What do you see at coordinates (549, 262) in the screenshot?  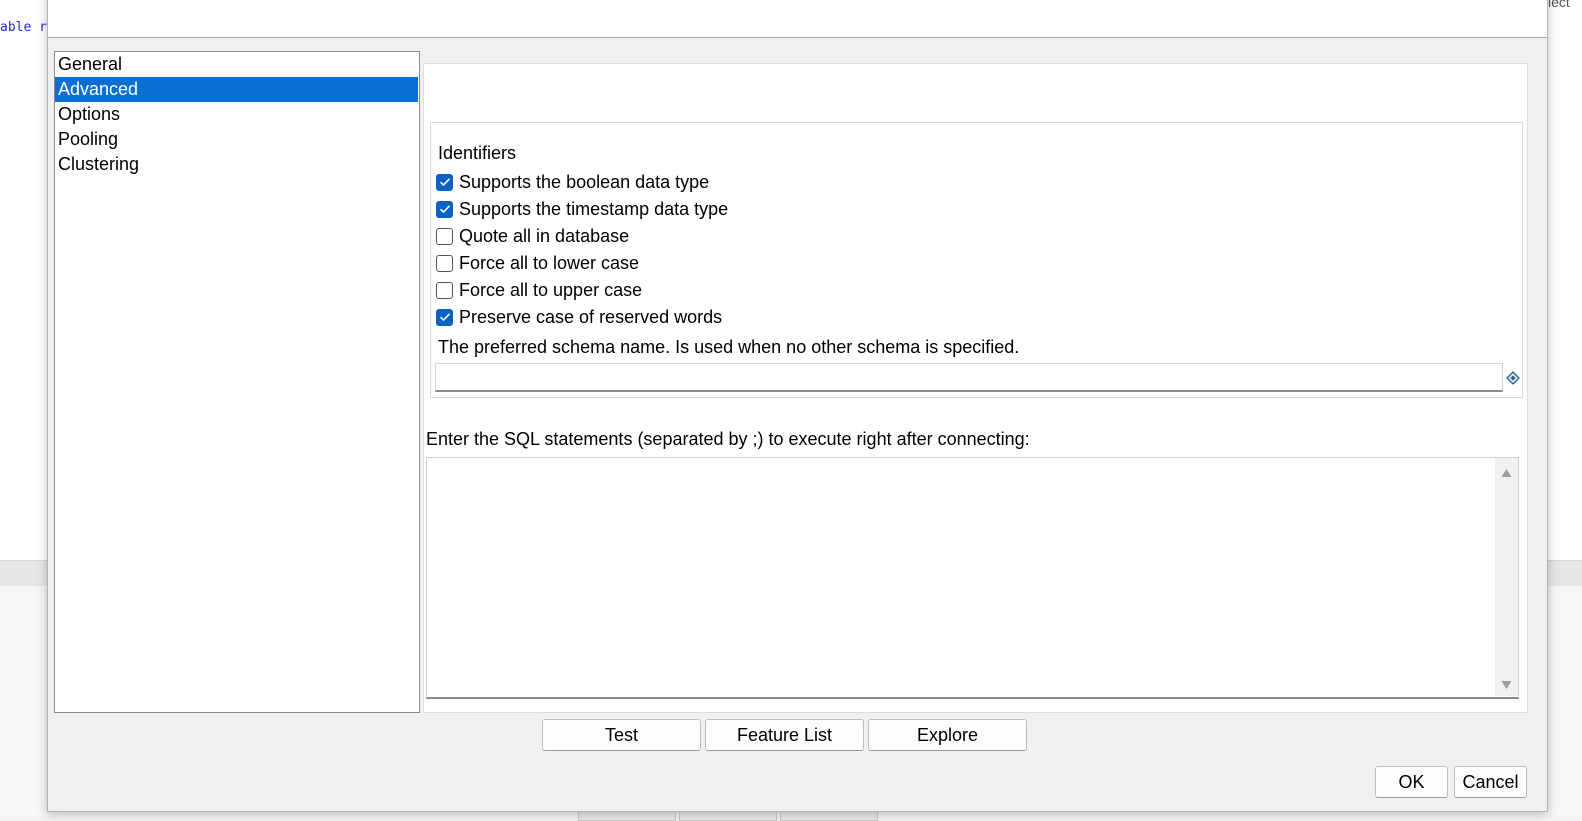 I see `option-label: Force all to lower case` at bounding box center [549, 262].